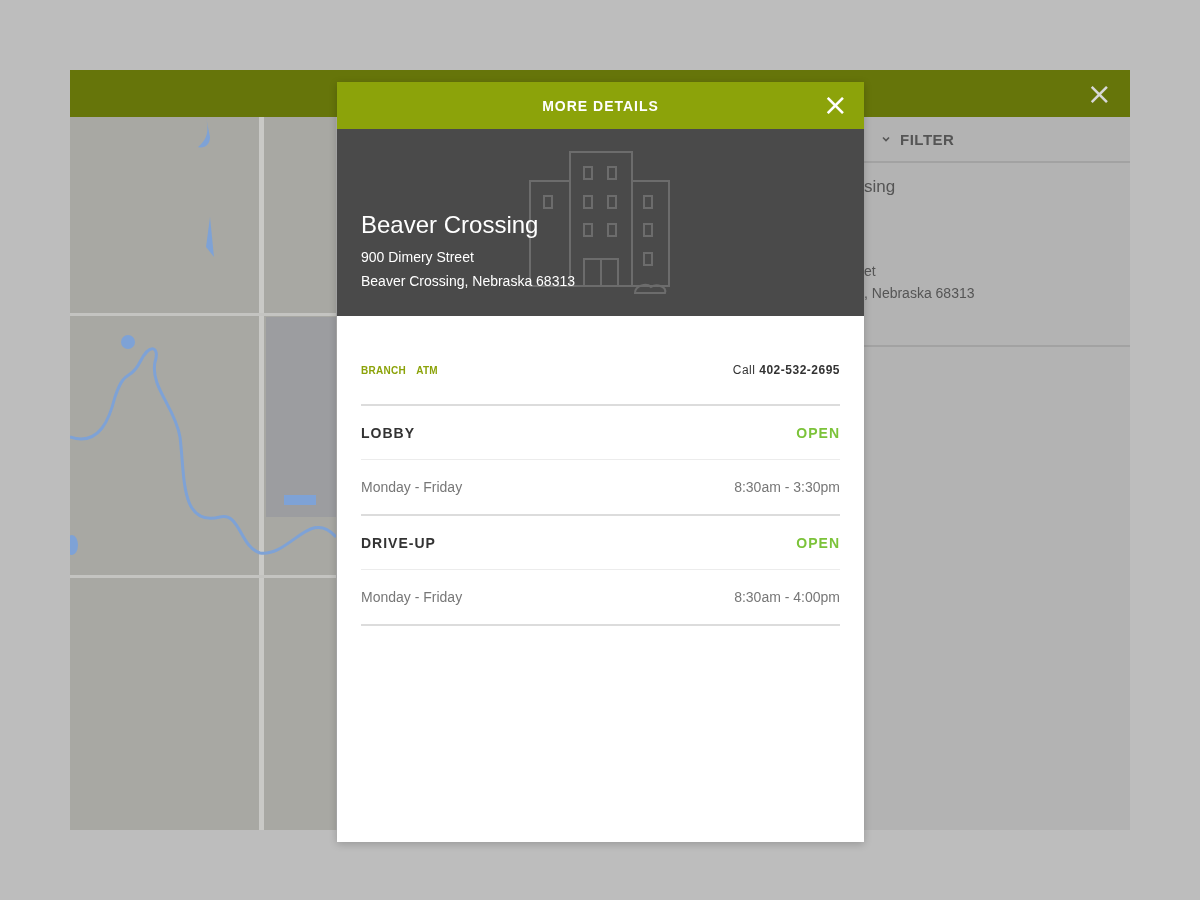 Image resolution: width=1200 pixels, height=900 pixels. What do you see at coordinates (450, 225) in the screenshot?
I see `location-name: Beaver Crossing` at bounding box center [450, 225].